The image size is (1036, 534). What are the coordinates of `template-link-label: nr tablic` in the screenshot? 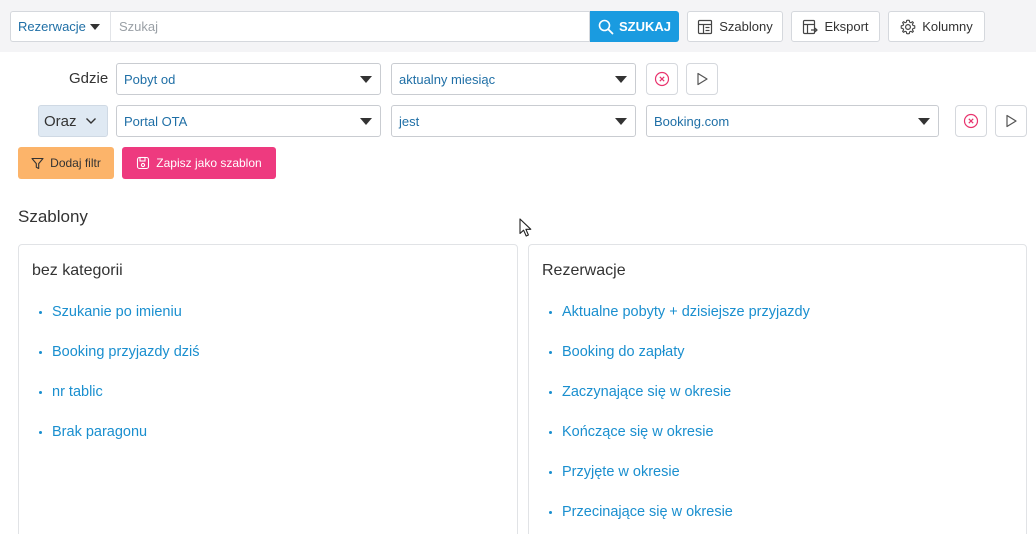 It's located at (77, 392).